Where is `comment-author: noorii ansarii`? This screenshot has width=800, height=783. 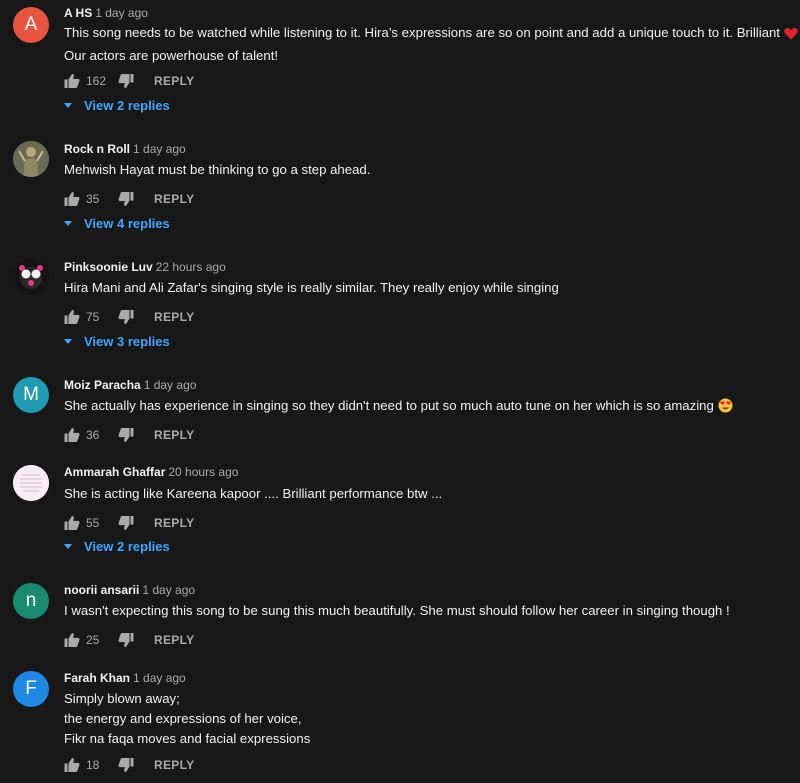 comment-author: noorii ansarii is located at coordinates (101, 590).